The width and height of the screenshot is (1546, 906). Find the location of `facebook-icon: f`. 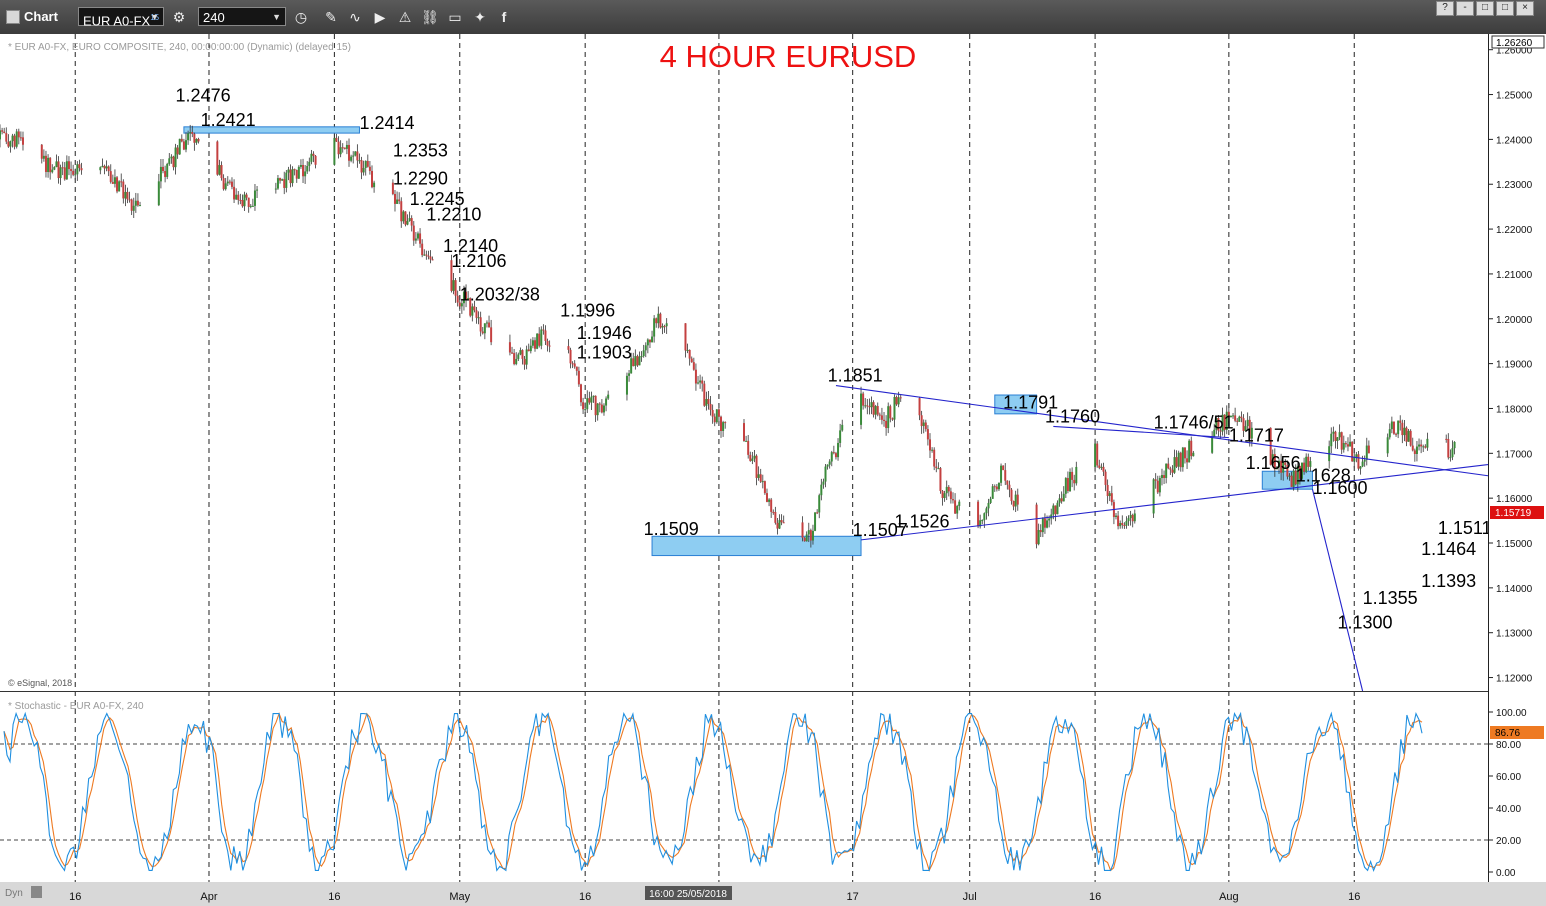

facebook-icon: f is located at coordinates (504, 17).